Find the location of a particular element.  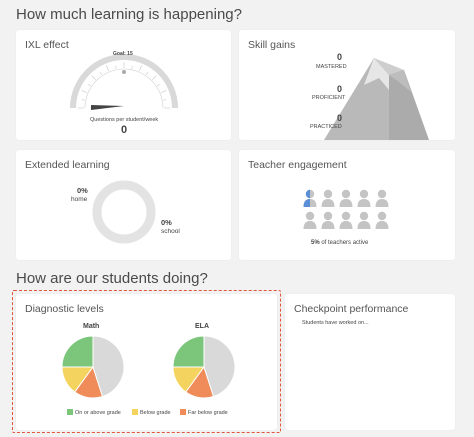

legend-item-on-grade: On or above grade is located at coordinates (94, 412).